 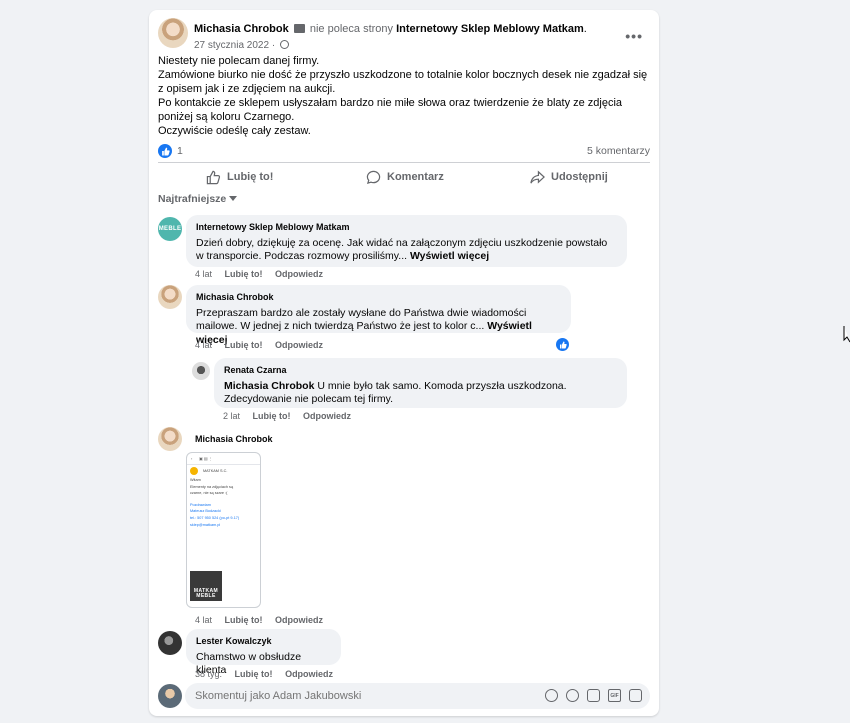 What do you see at coordinates (233, 198) in the screenshot?
I see `caret-down-icon` at bounding box center [233, 198].